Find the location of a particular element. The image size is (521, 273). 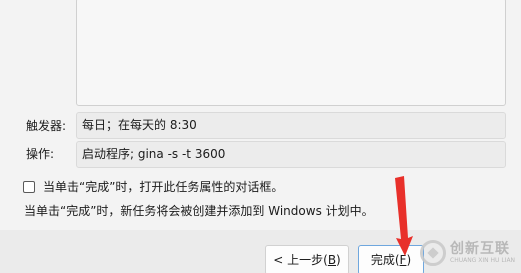

watermark-sub: CHUANG XIN HU LIAN is located at coordinates (483, 260).